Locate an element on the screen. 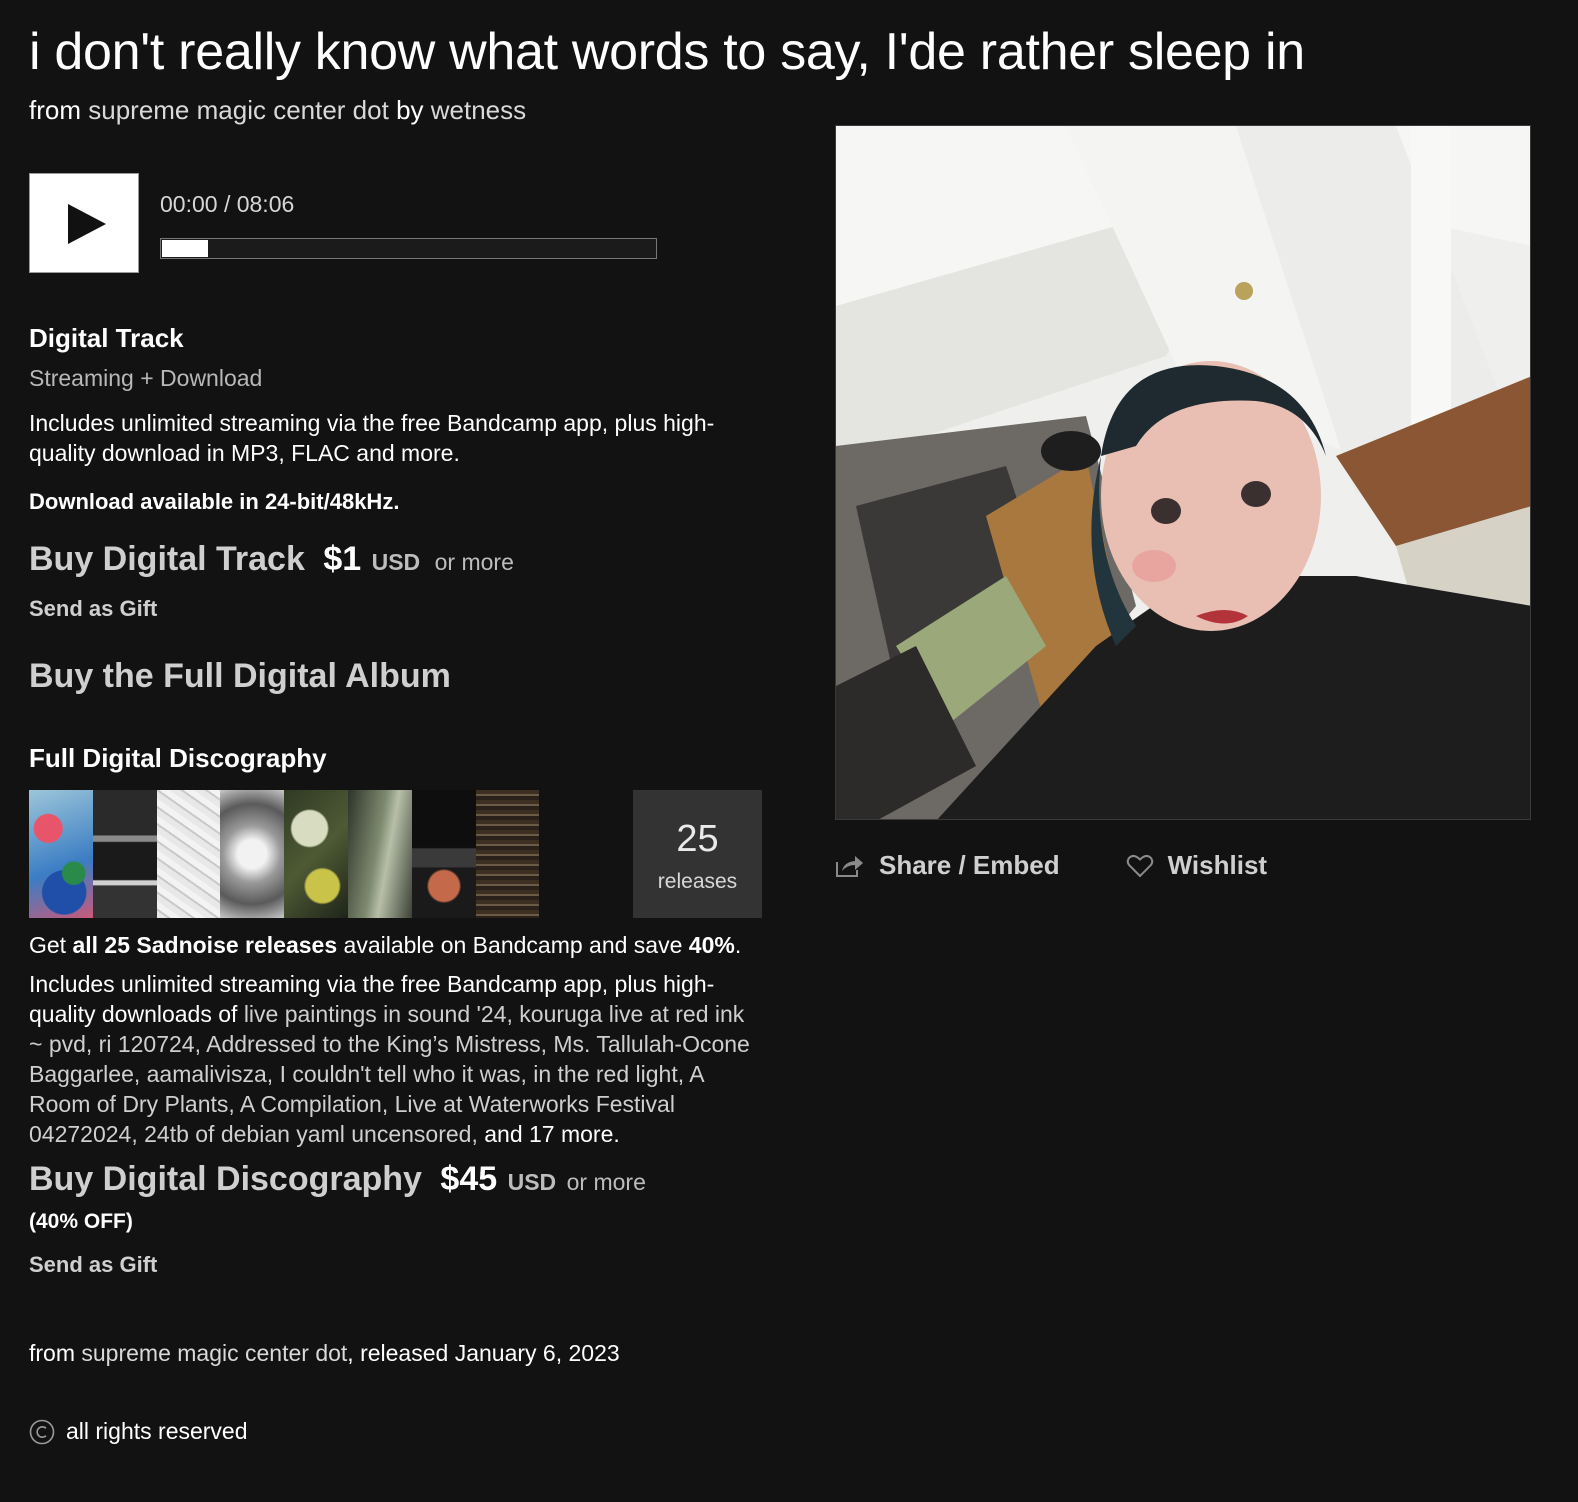 This screenshot has width=1578, height=1502. offer-prefix: Get is located at coordinates (48, 945).